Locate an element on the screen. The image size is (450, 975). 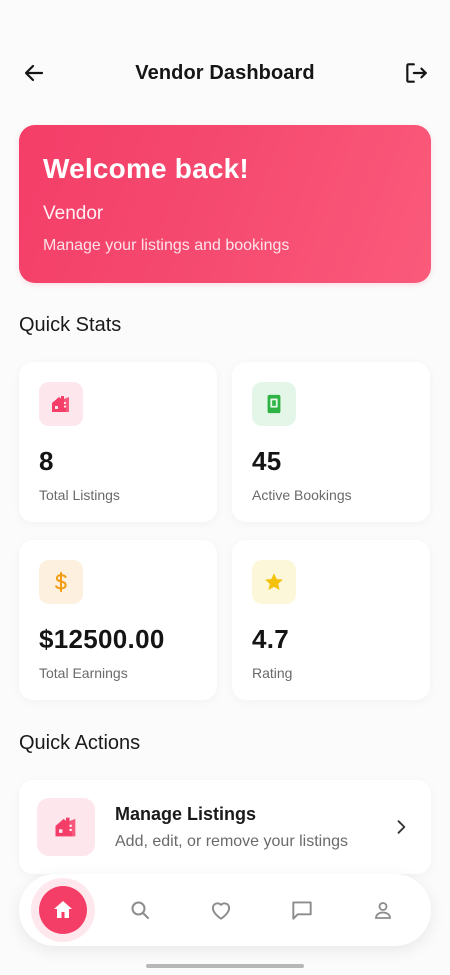
nav-search is located at coordinates (140, 910).